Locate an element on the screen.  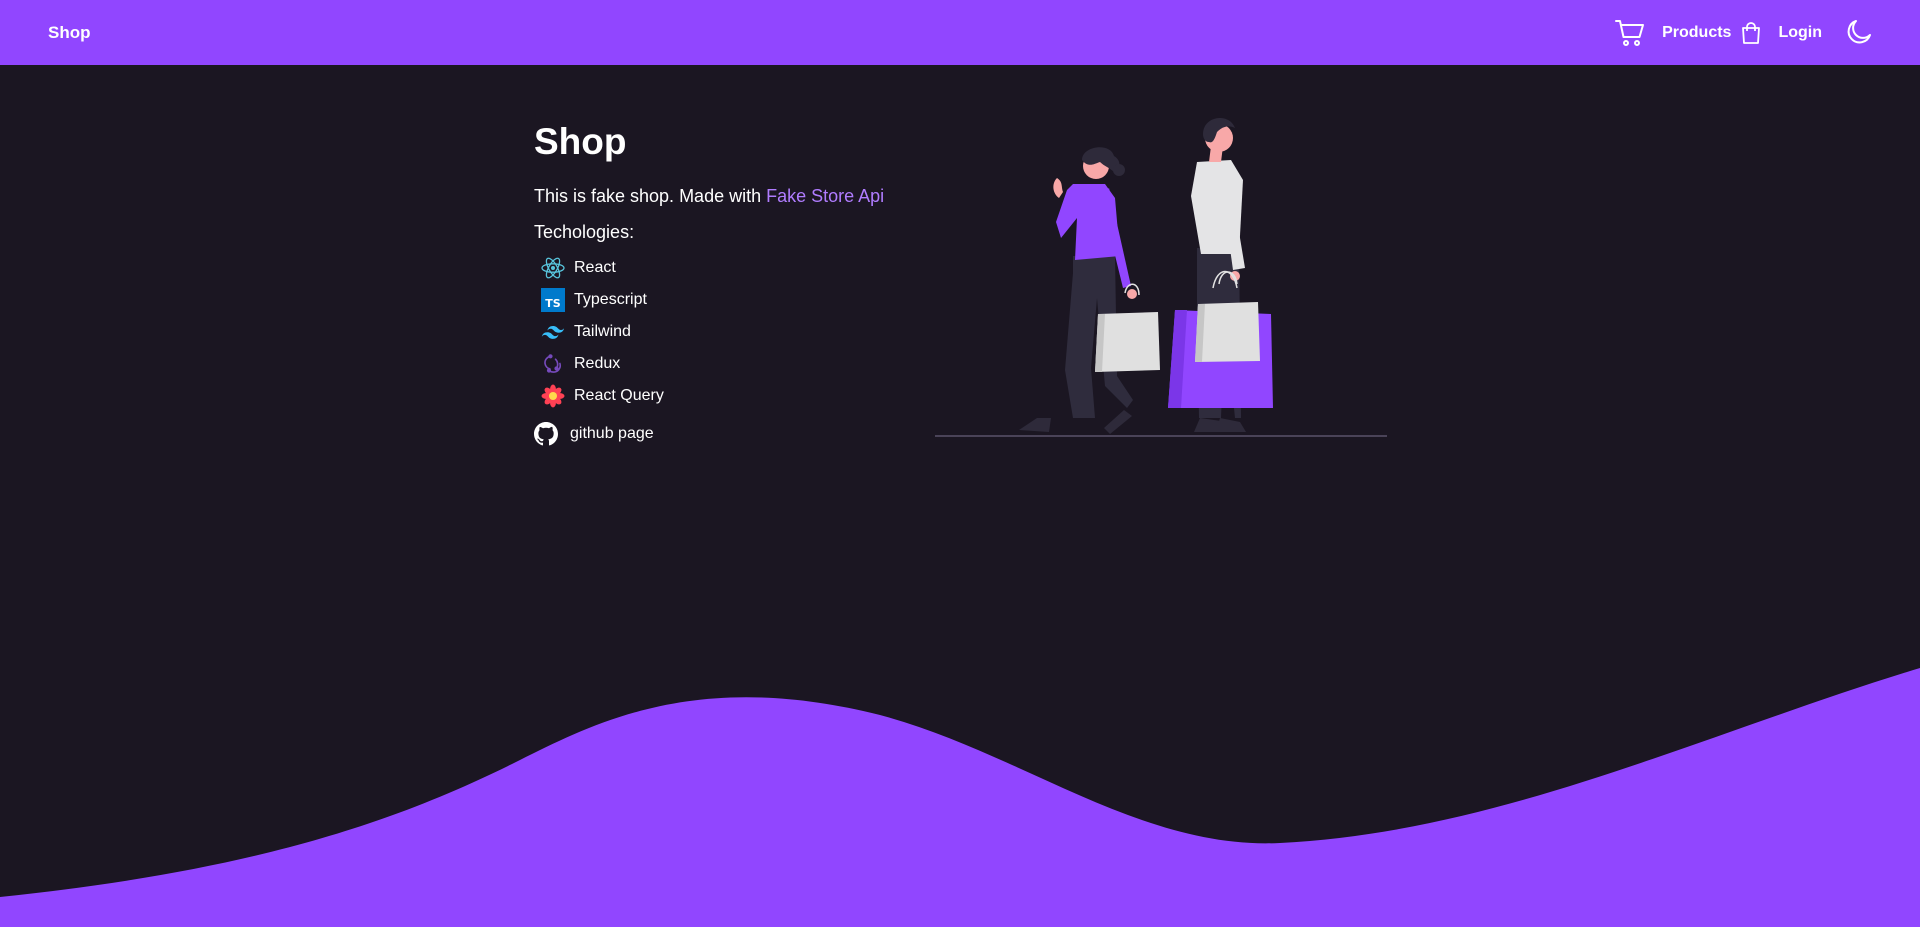
github-link: github page is located at coordinates (709, 434).